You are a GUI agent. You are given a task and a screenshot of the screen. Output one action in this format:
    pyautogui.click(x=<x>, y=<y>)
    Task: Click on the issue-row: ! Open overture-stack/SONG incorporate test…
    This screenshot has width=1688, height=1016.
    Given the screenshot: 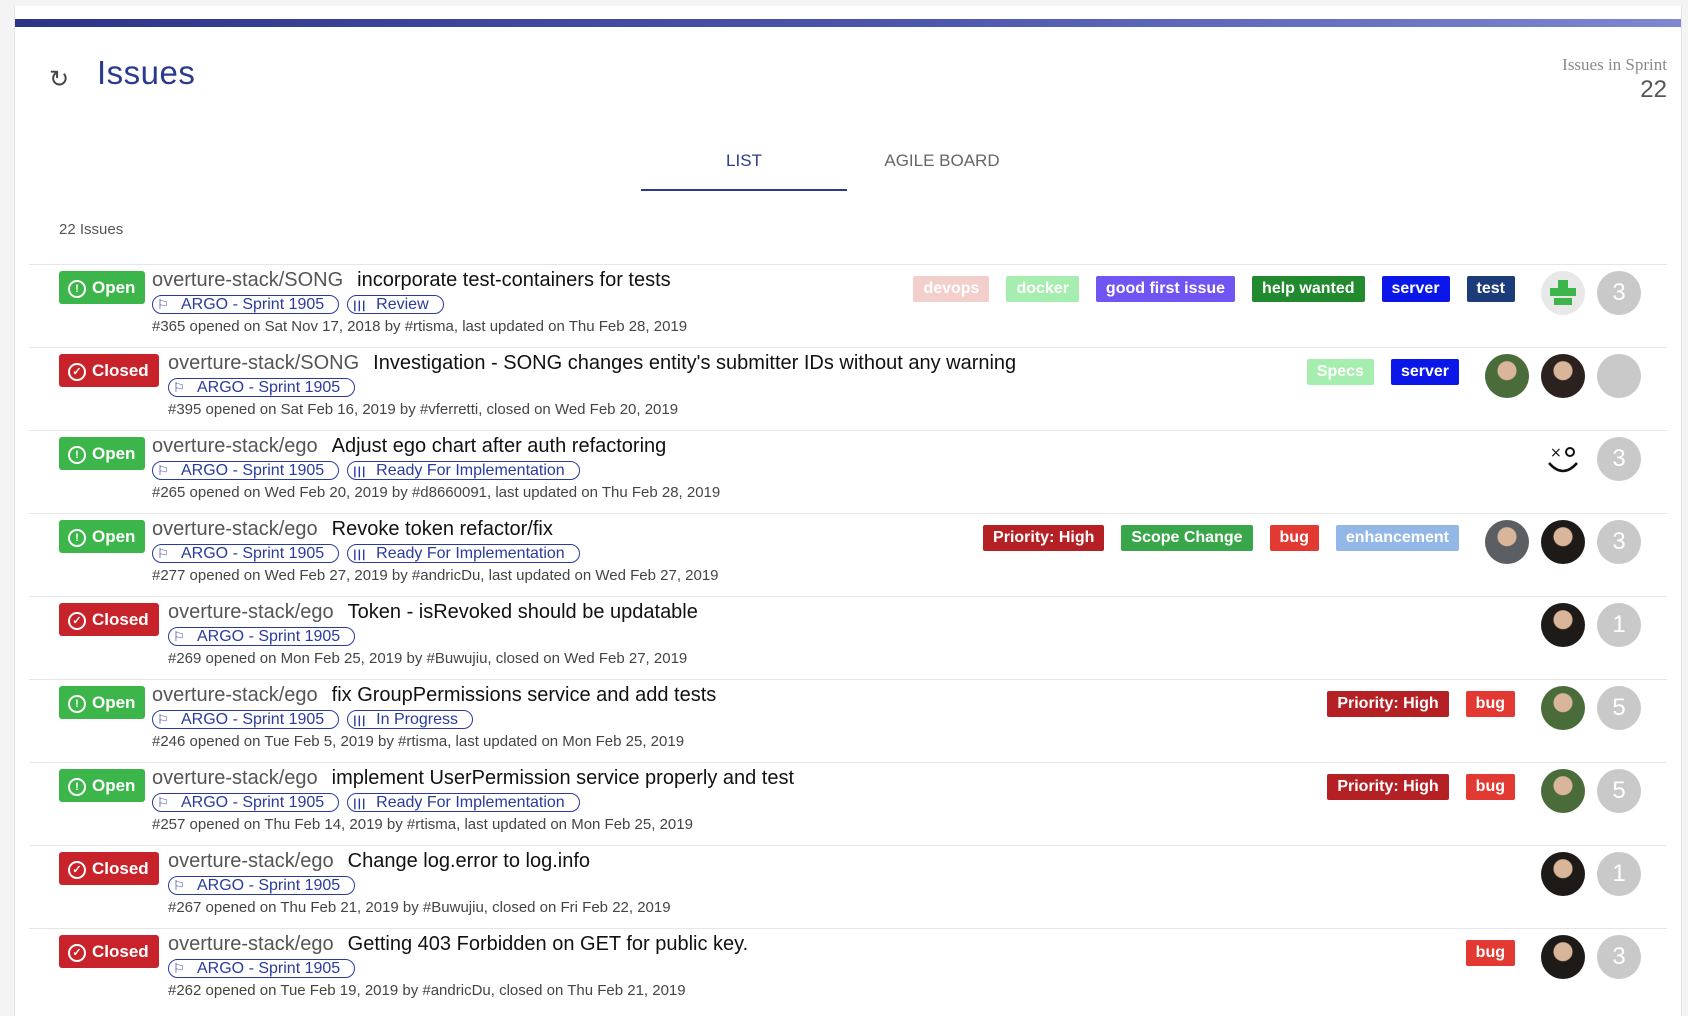 What is the action you would take?
    pyautogui.click(x=848, y=305)
    